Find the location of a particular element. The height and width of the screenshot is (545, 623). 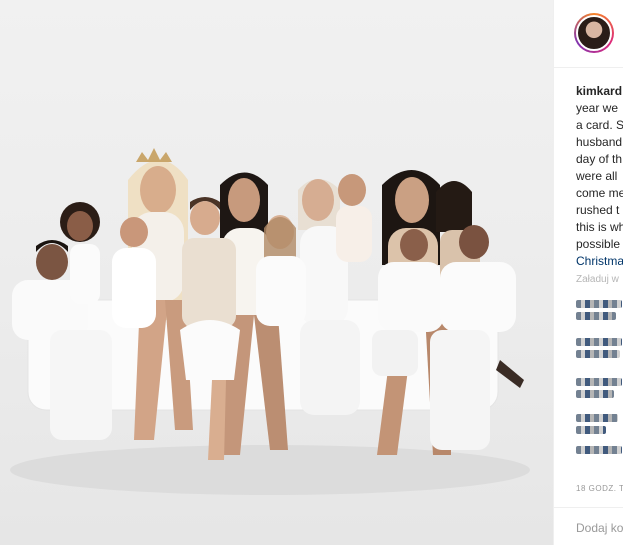

load-more-comments-link: Załaduj w is located at coordinates (597, 279).